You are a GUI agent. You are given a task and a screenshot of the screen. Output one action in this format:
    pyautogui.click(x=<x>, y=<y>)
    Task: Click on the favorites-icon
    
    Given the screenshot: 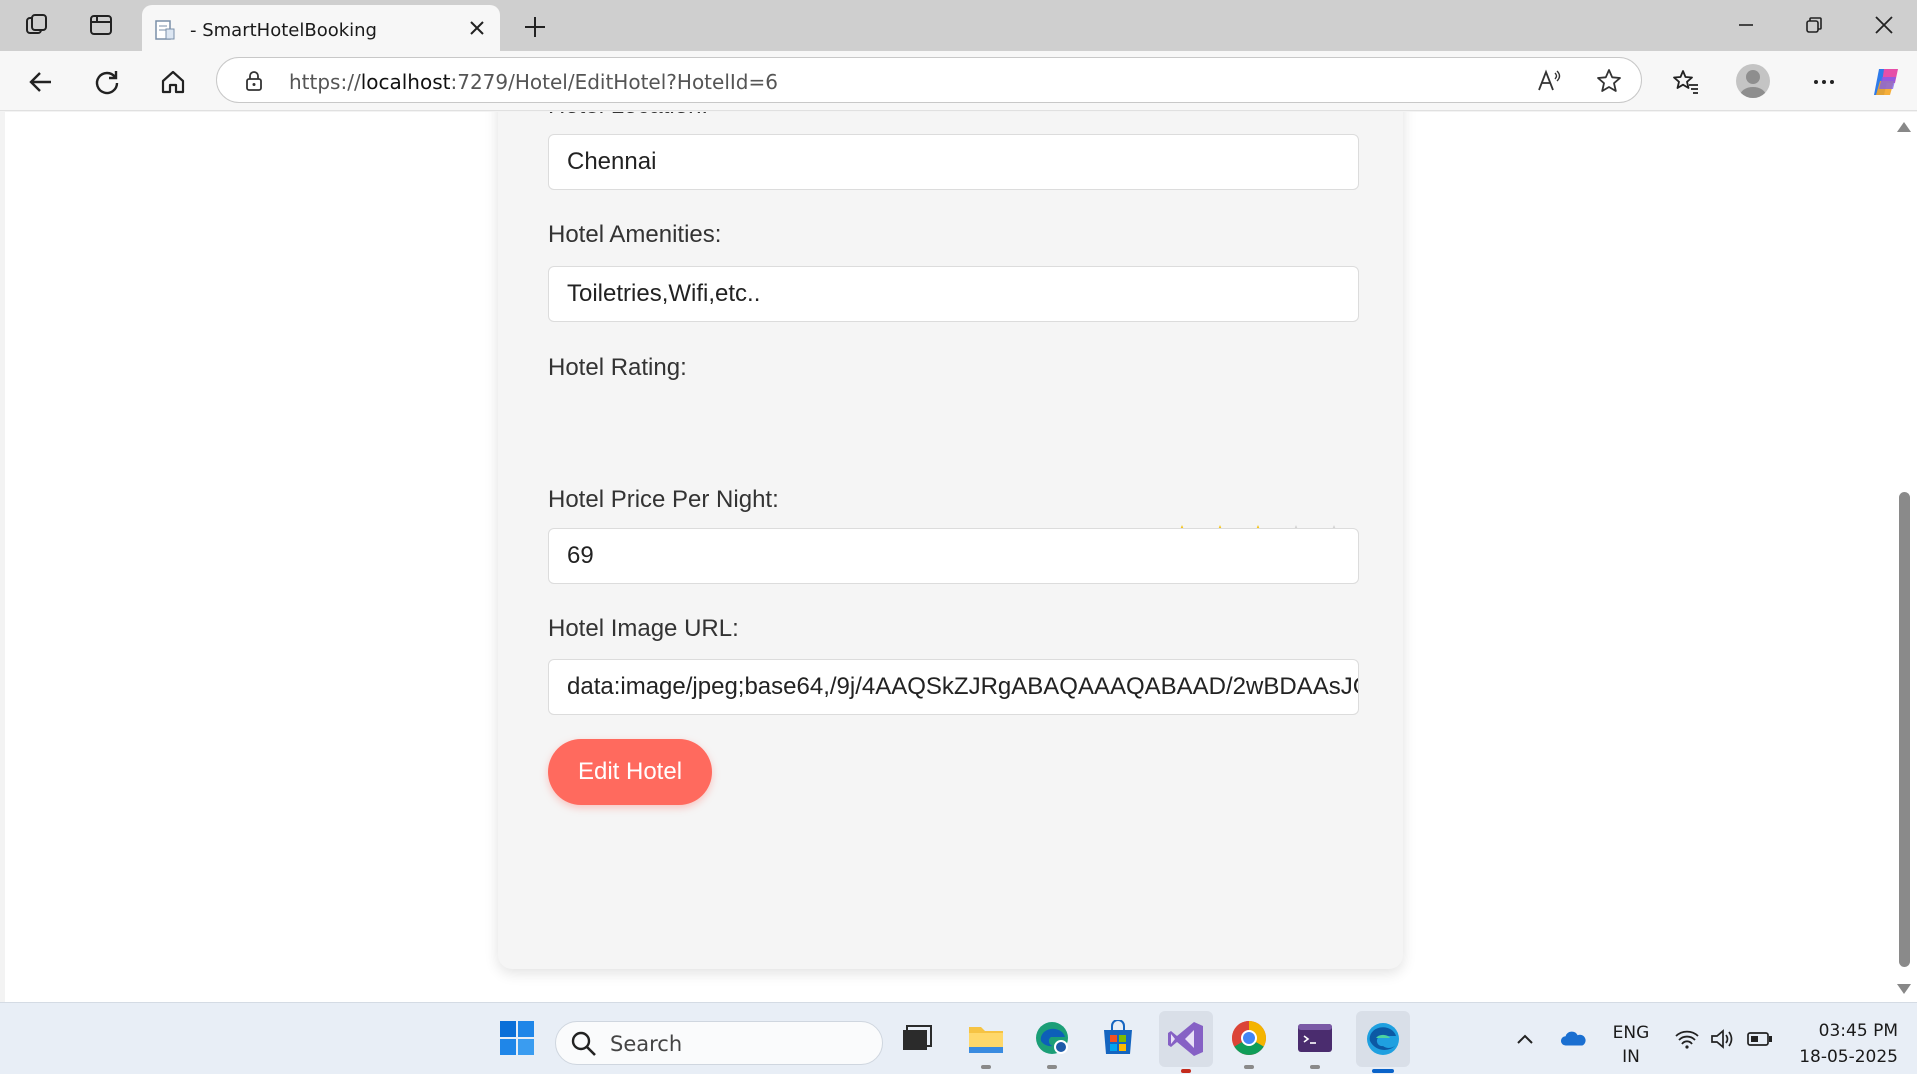 What is the action you would take?
    pyautogui.click(x=1686, y=82)
    